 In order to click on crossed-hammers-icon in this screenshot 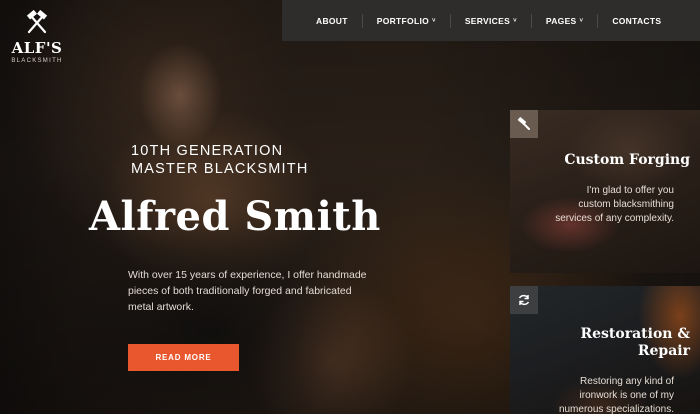, I will do `click(37, 22)`.